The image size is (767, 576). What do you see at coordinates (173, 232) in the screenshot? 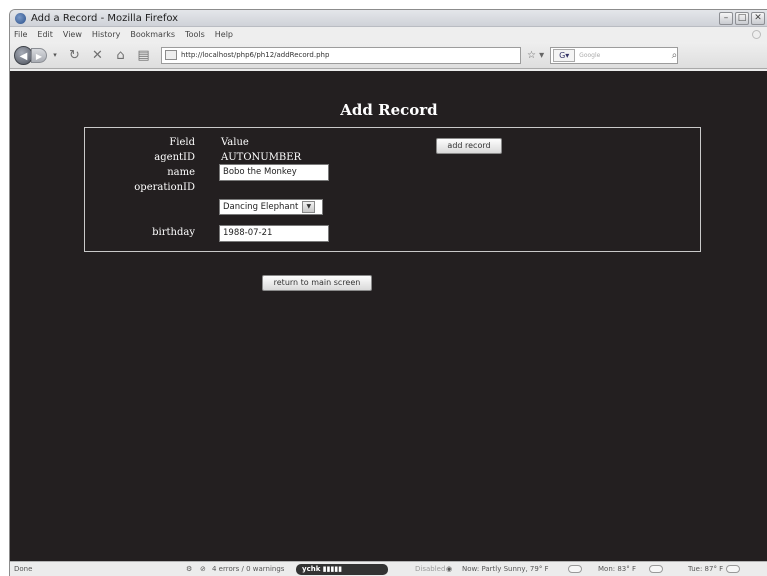
I see `birthday-label: birthday` at bounding box center [173, 232].